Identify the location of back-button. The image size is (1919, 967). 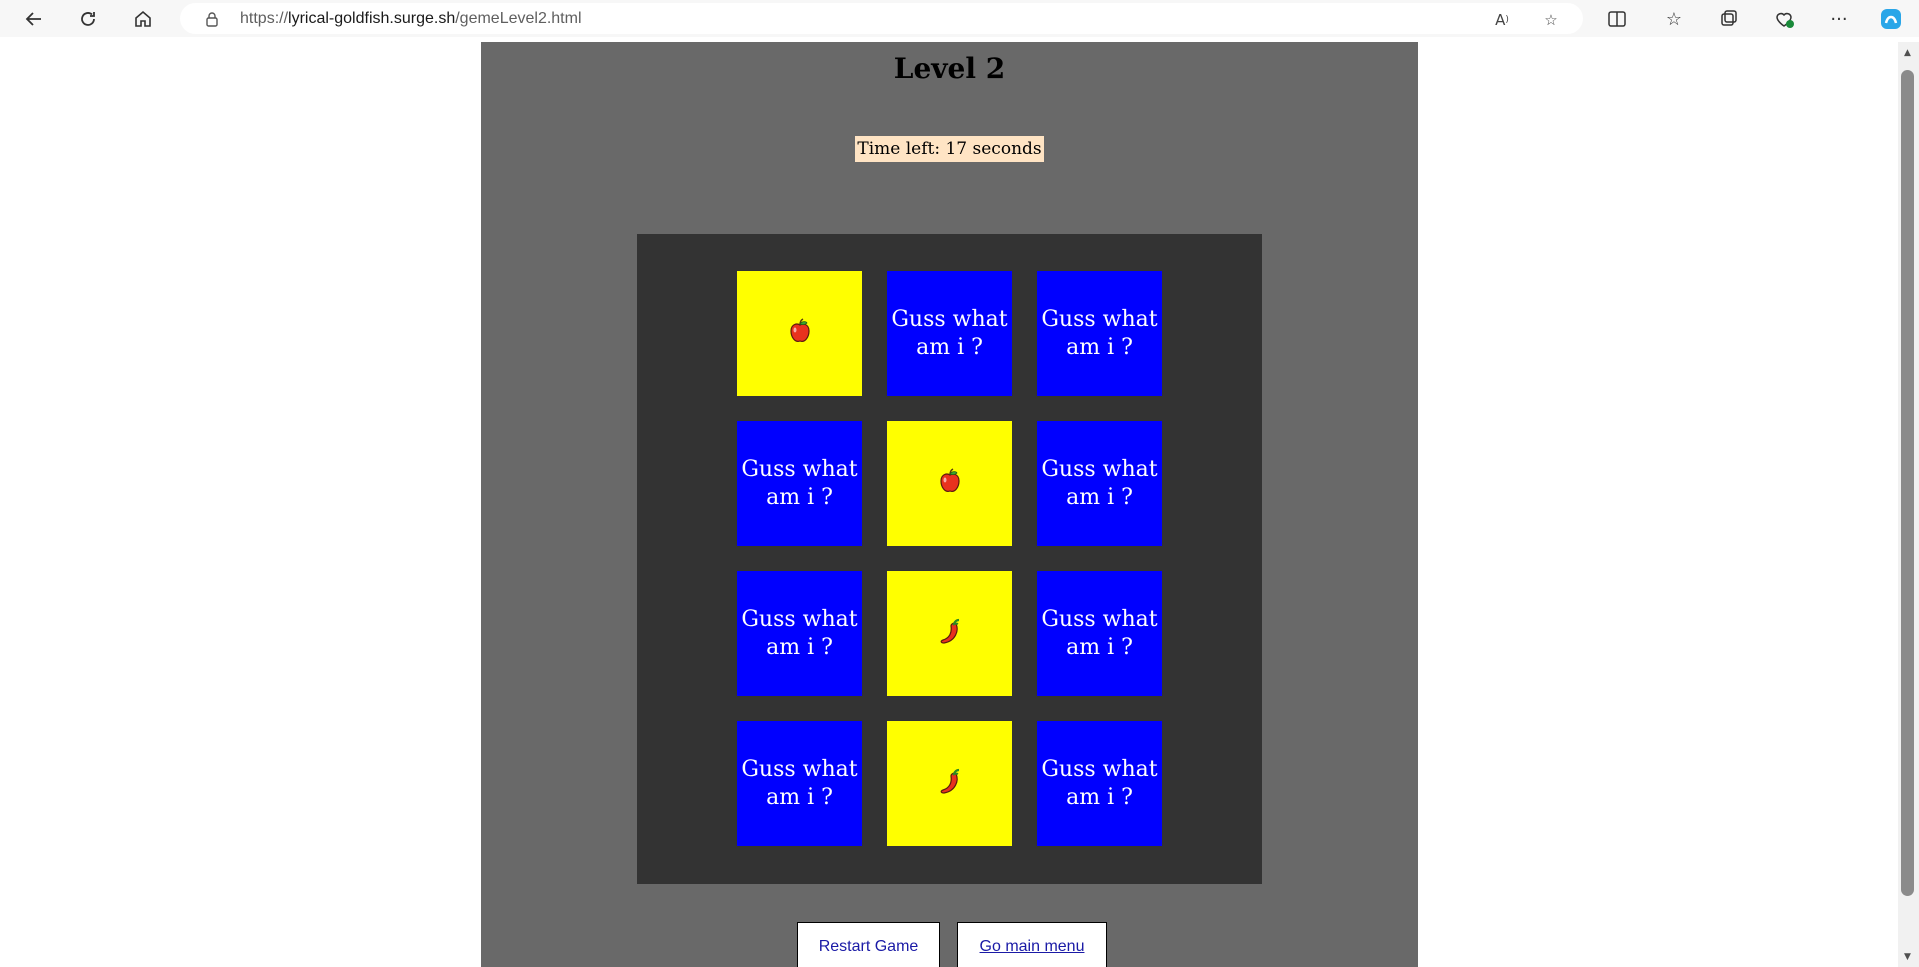
(34, 19).